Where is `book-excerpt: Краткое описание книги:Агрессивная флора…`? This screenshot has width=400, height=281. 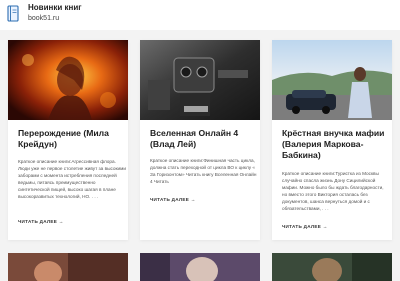
book-excerpt: Краткое описание книги:Агрессивная флора… is located at coordinates (72, 179).